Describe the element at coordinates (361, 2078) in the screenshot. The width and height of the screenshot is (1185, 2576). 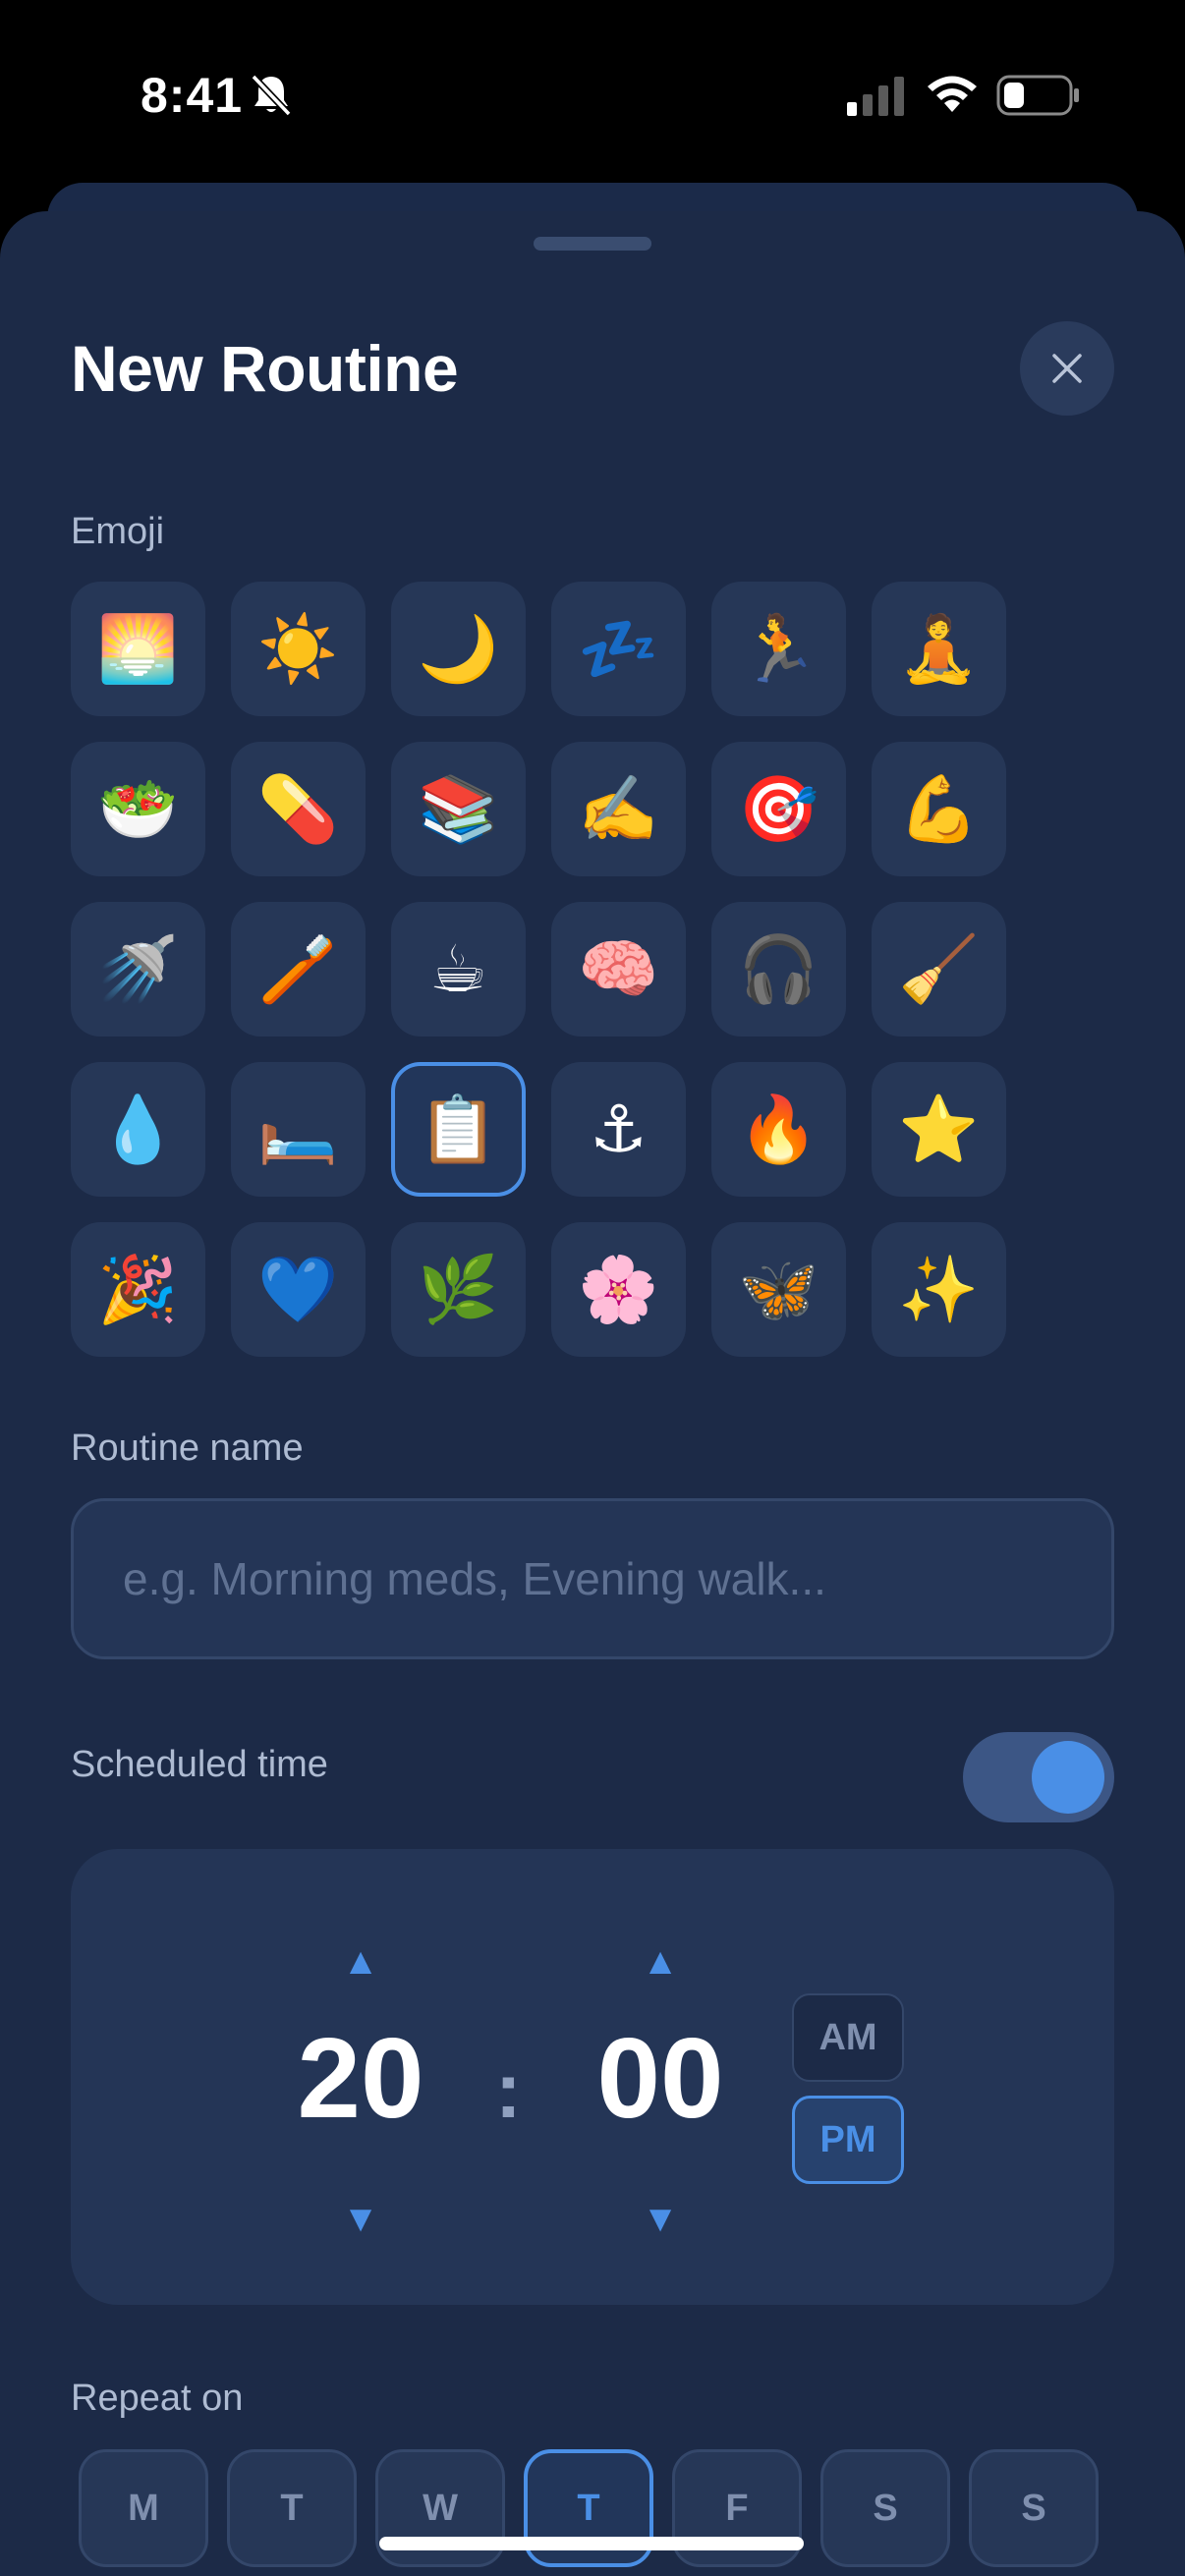
I see `hour-value: 20` at that location.